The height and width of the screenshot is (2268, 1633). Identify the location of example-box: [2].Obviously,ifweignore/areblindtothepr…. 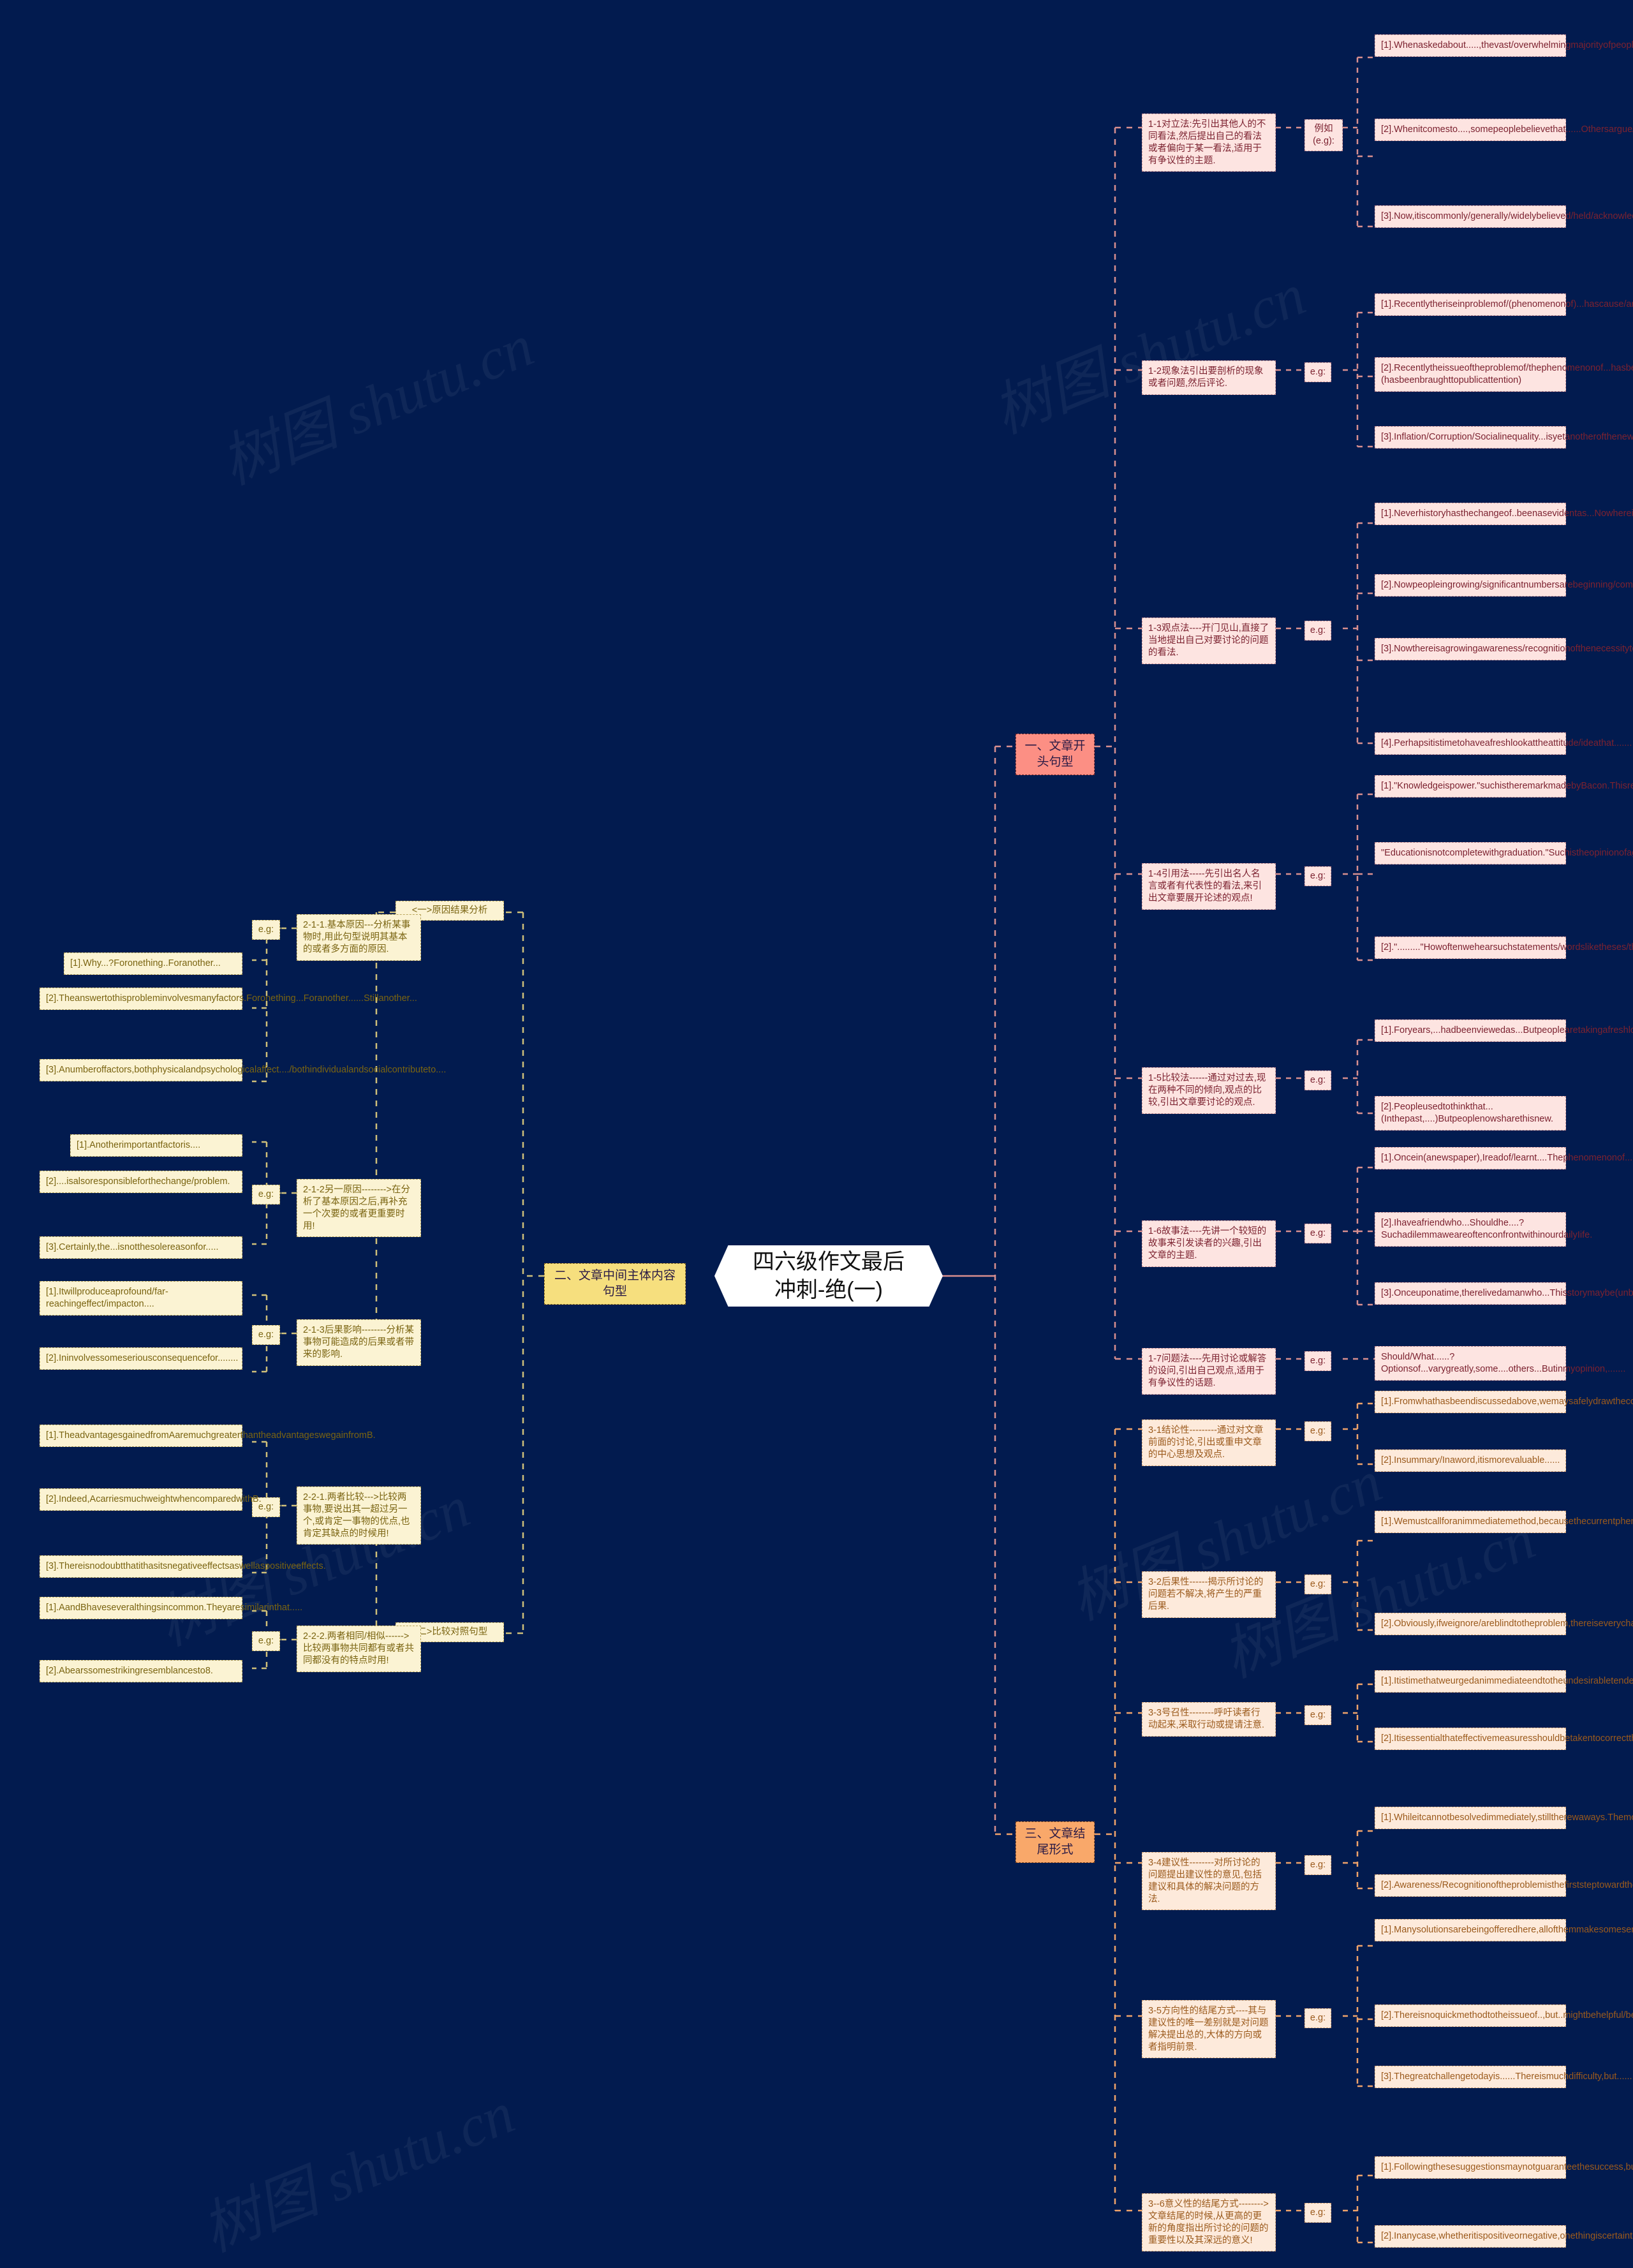
(1504, 1624).